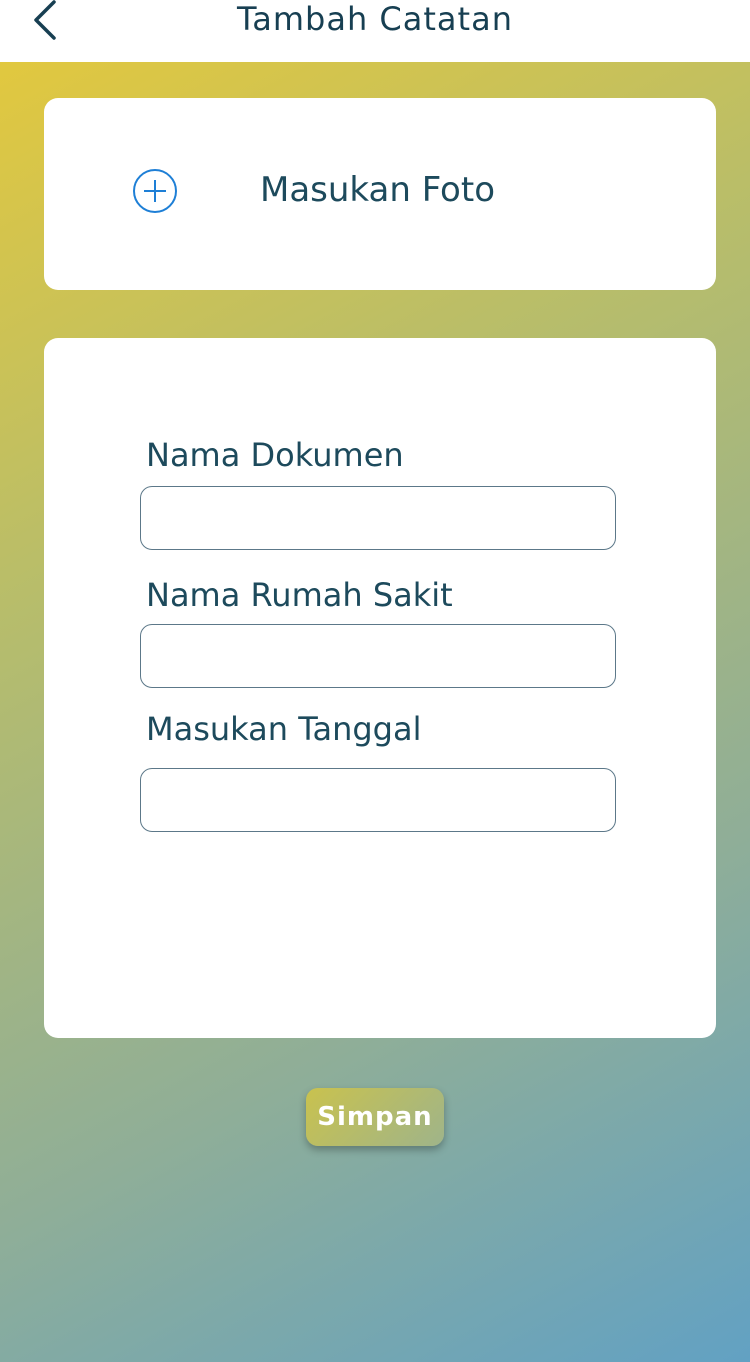 This screenshot has width=750, height=1362. Describe the element at coordinates (377, 190) in the screenshot. I see `add-photo-label: Masukan Foto` at that location.